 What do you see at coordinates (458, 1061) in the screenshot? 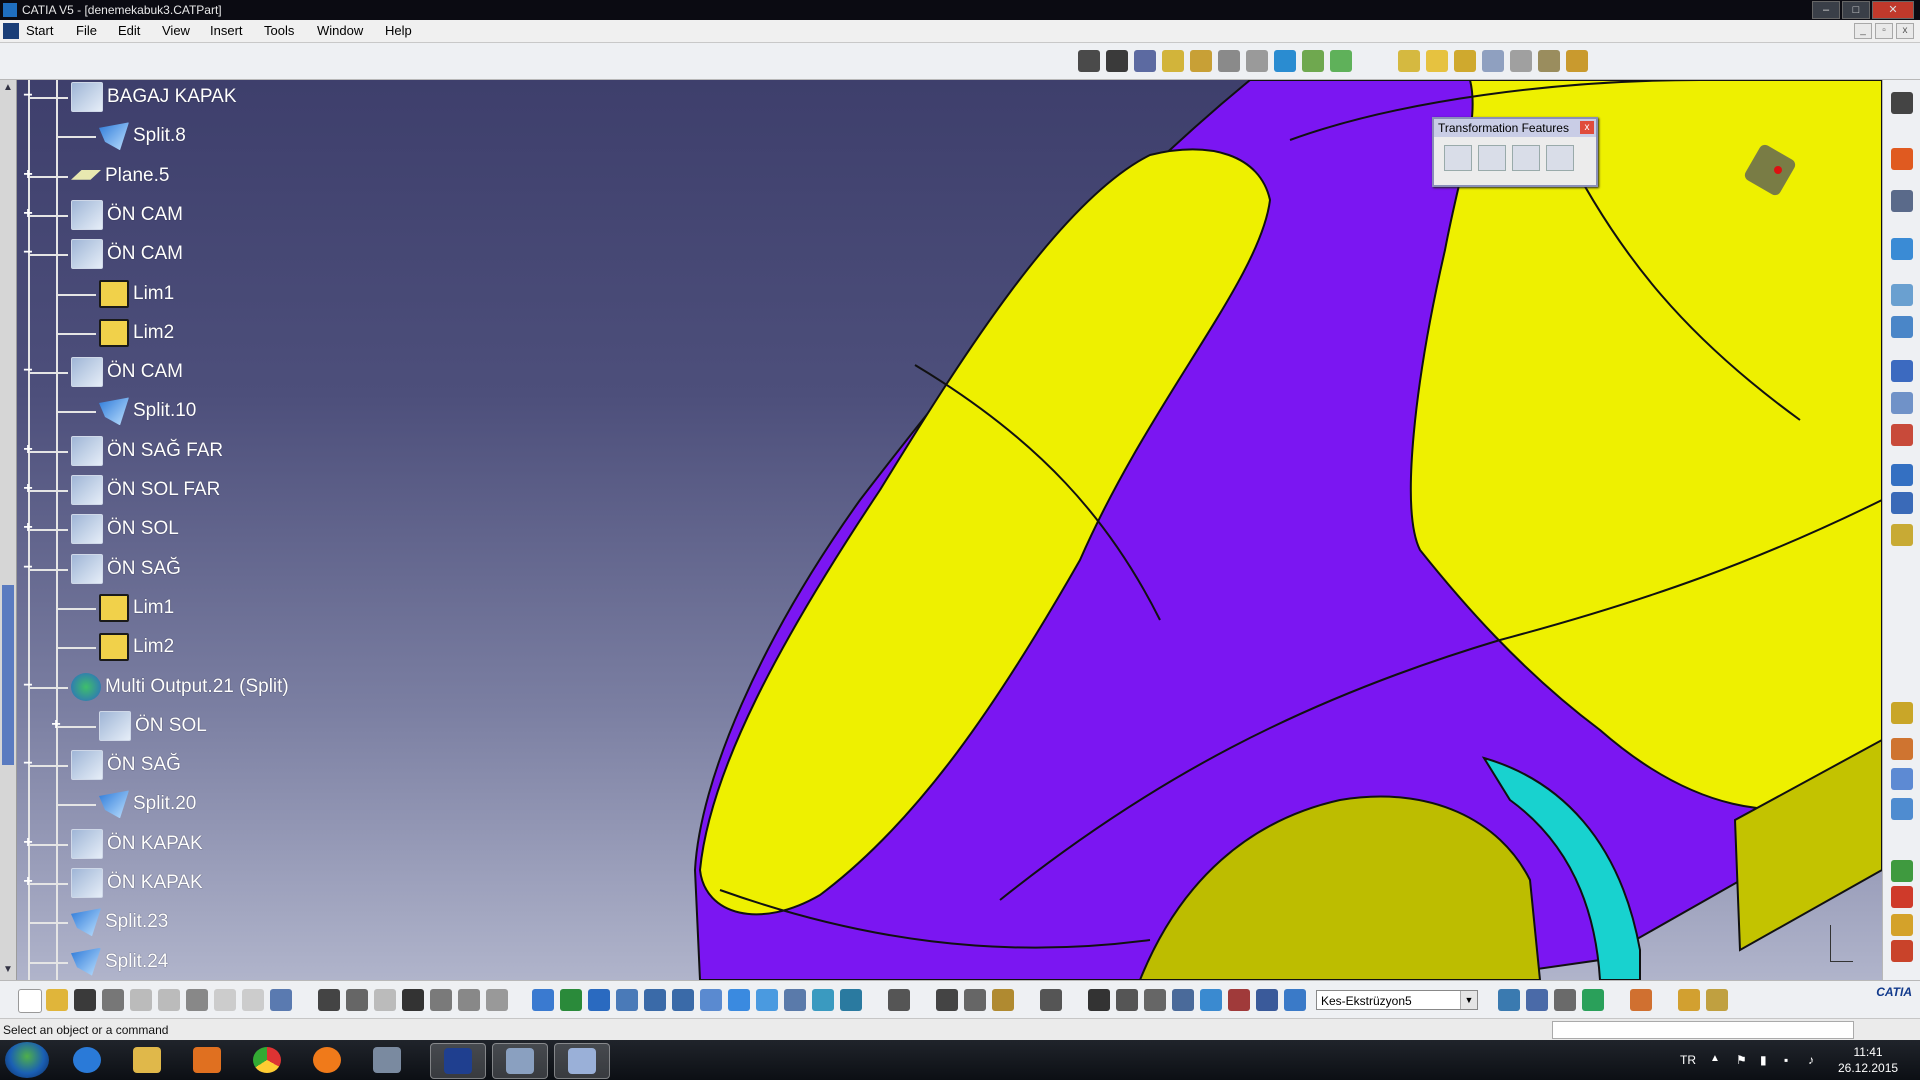
I see `catia-icon` at bounding box center [458, 1061].